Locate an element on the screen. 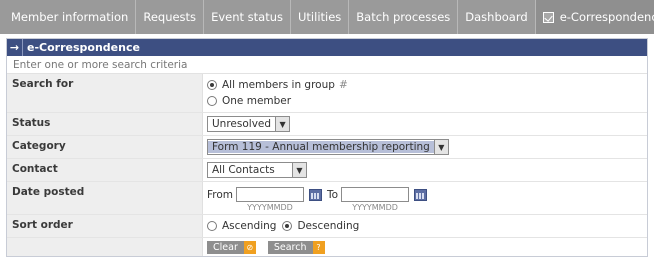 The image size is (654, 270). date-to-input is located at coordinates (375, 194).